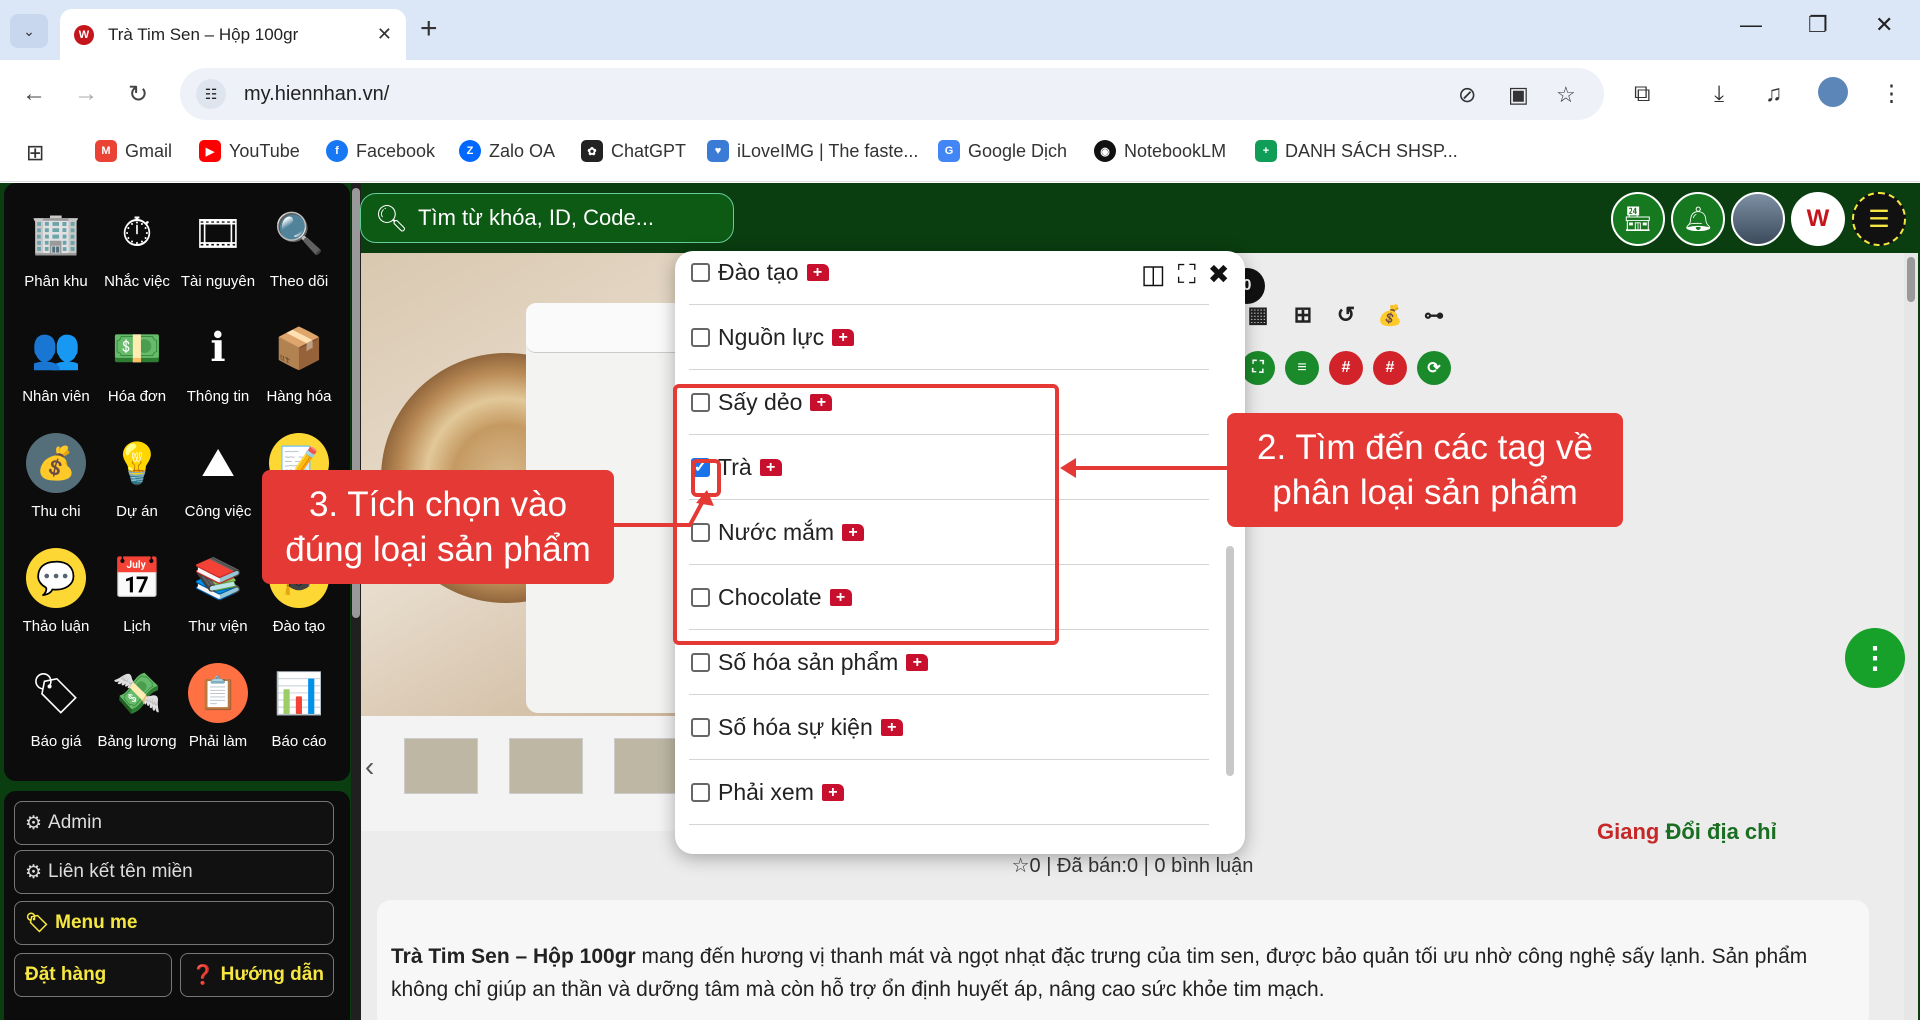 This screenshot has height=1020, width=1920. I want to click on add-square-icon: ⊞, so click(1303, 315).